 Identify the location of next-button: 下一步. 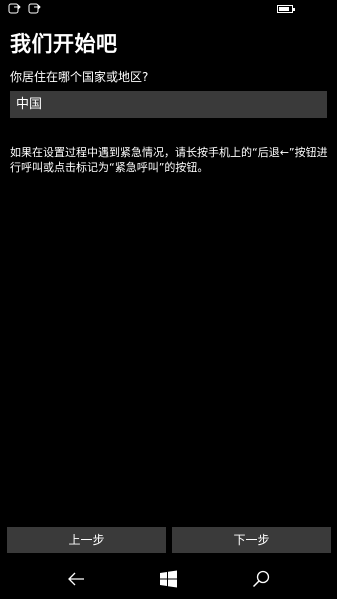
(251, 540).